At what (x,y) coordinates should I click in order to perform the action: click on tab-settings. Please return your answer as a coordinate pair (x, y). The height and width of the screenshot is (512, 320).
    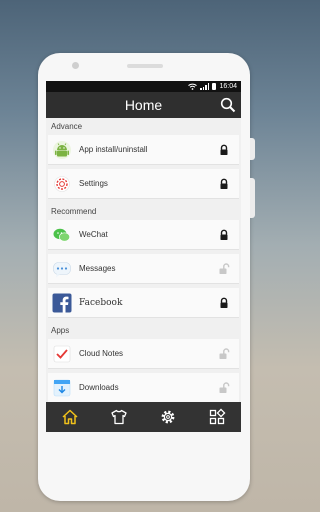
    Looking at the image, I should click on (168, 417).